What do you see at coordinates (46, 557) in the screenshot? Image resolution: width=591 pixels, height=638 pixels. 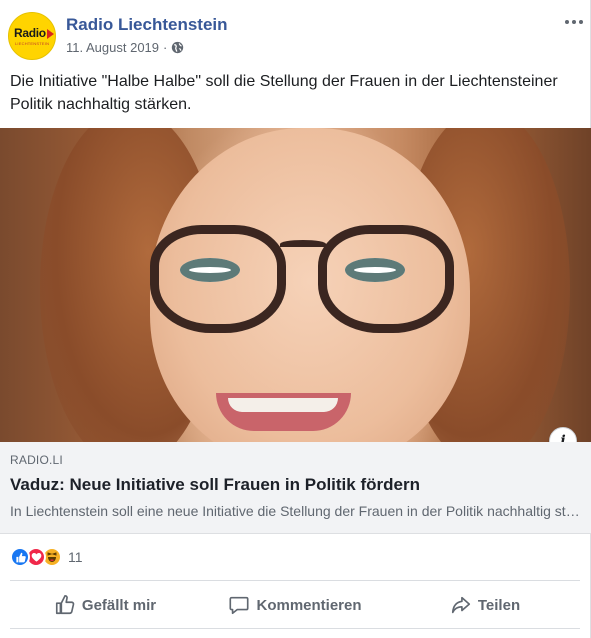 I see `reaction-summary: 11` at bounding box center [46, 557].